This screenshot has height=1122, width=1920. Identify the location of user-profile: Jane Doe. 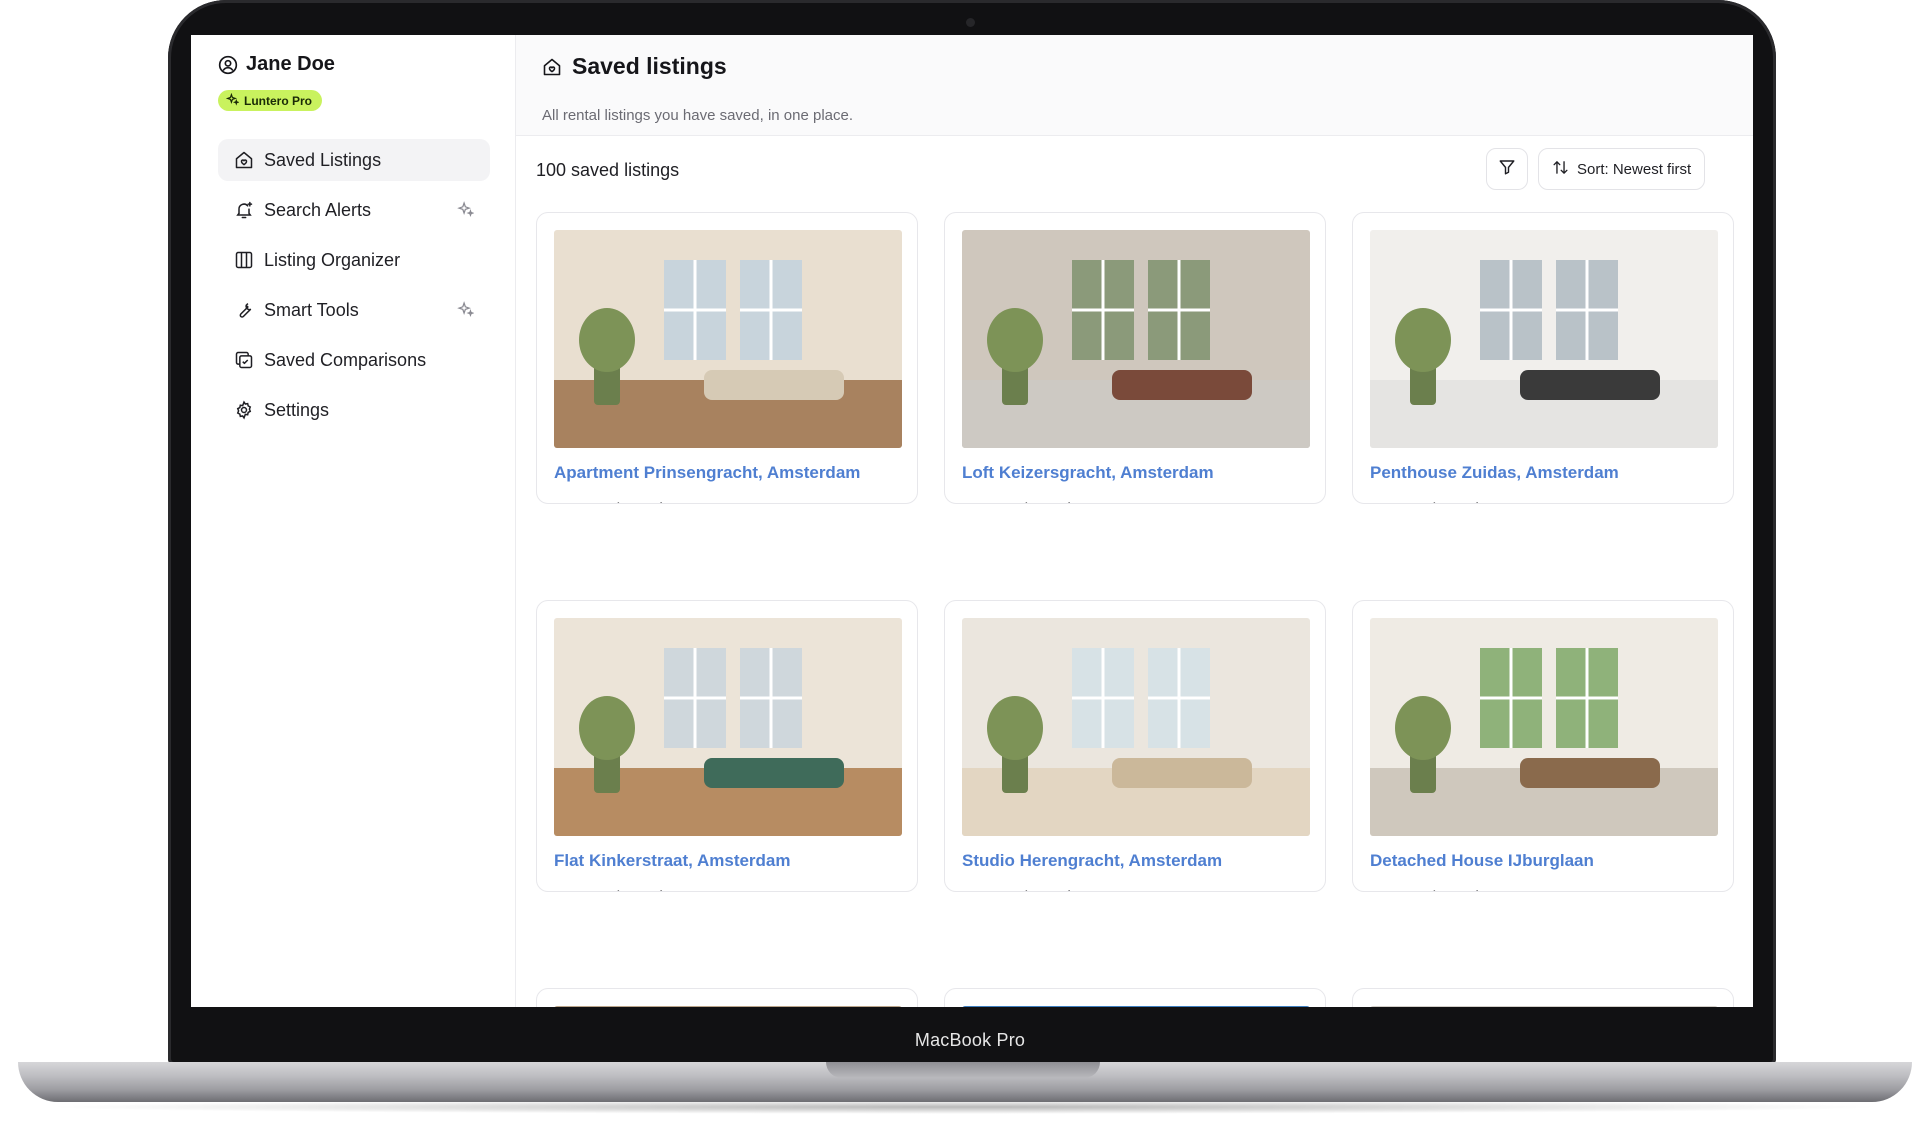
(276, 64).